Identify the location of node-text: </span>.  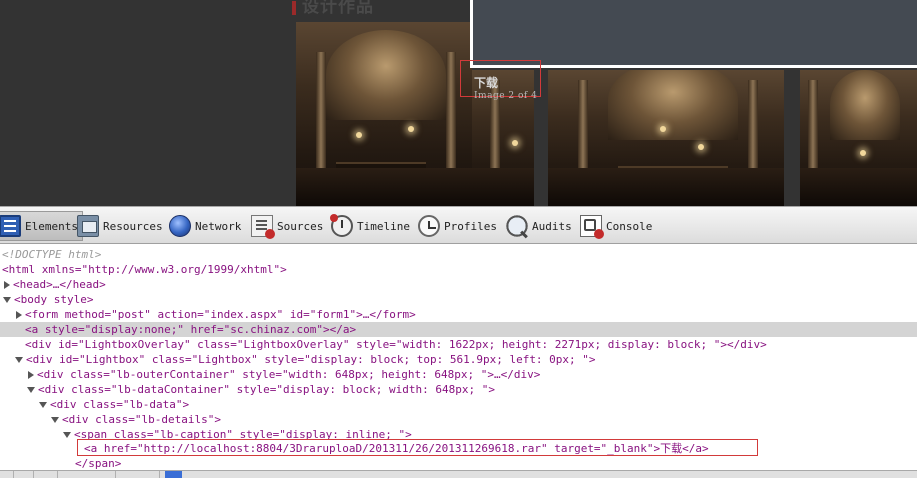
(98, 463).